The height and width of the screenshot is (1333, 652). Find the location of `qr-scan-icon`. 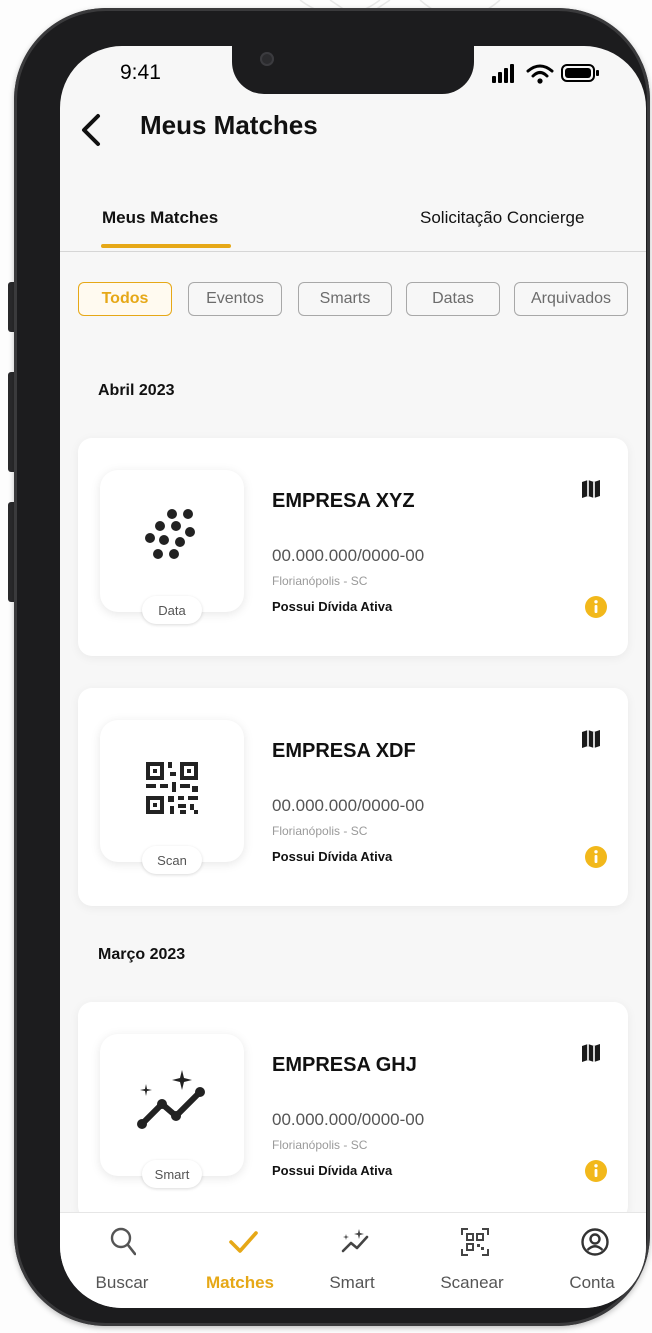

qr-scan-icon is located at coordinates (475, 1242).